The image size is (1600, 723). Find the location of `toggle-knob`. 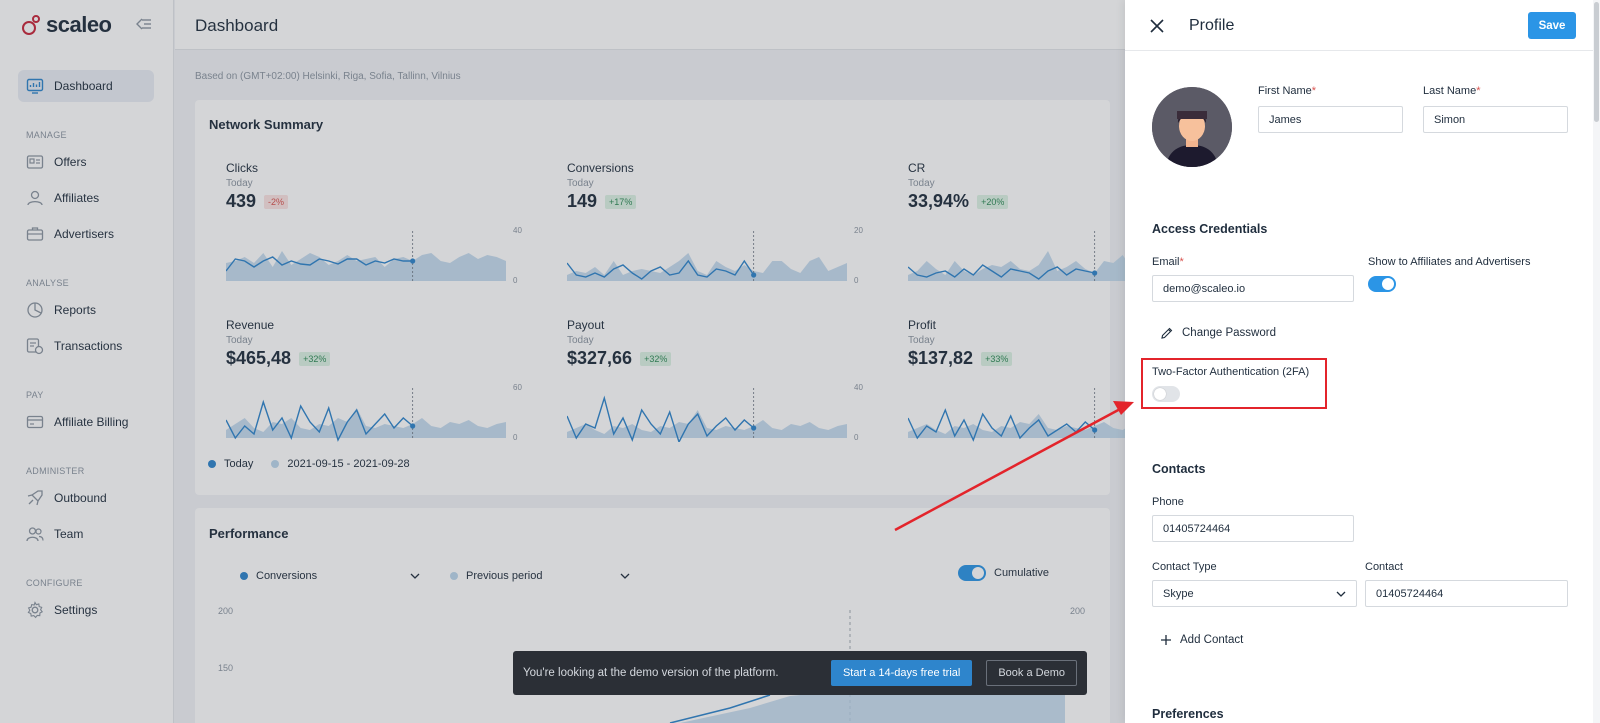

toggle-knob is located at coordinates (1388, 284).